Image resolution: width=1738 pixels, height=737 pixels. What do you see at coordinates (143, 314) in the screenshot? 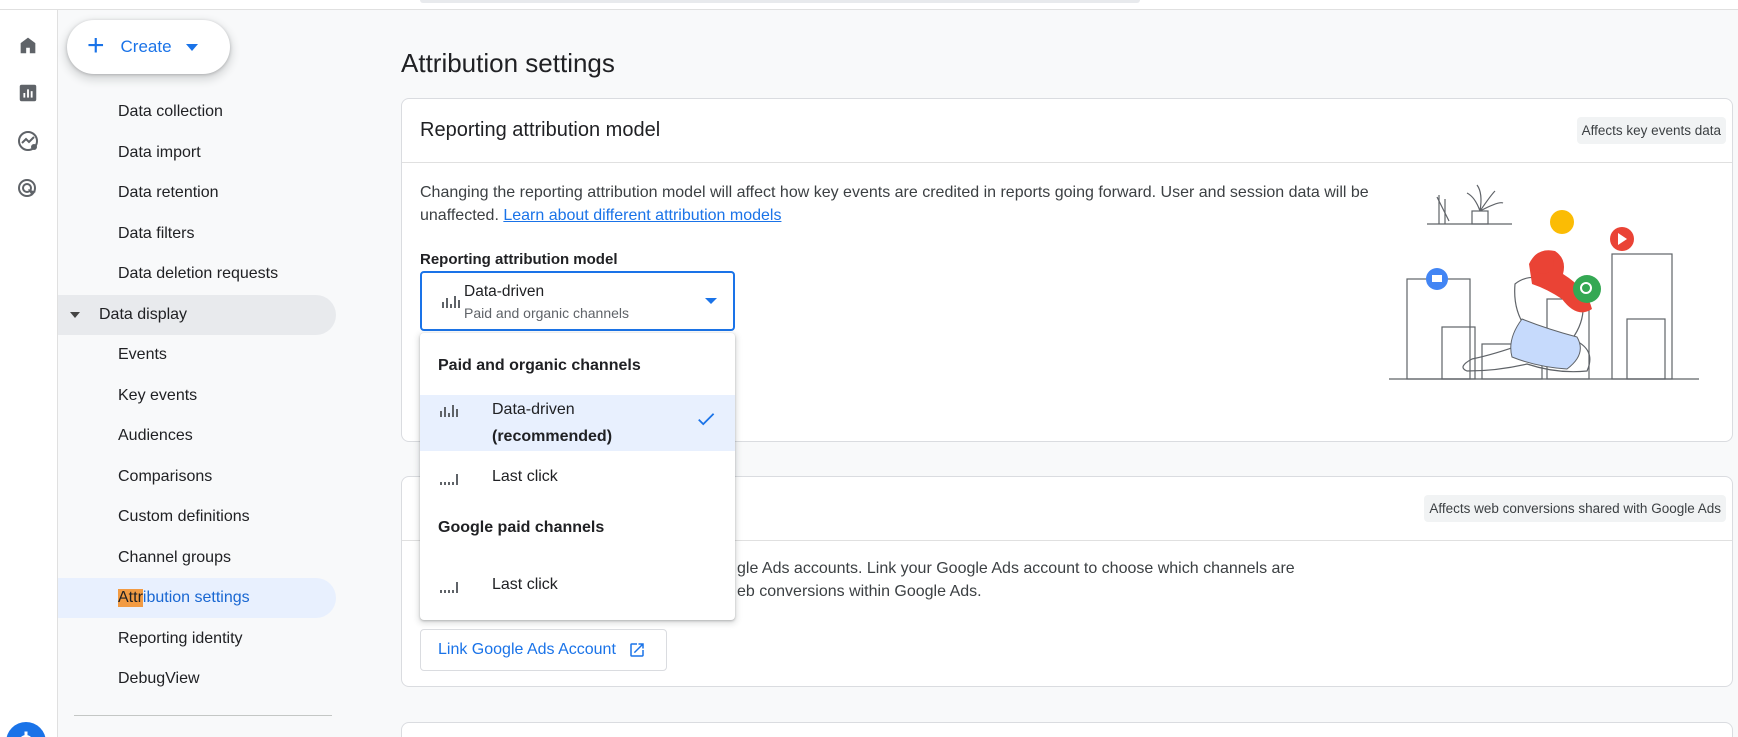
I see `sidebar-item-label: Data display` at bounding box center [143, 314].